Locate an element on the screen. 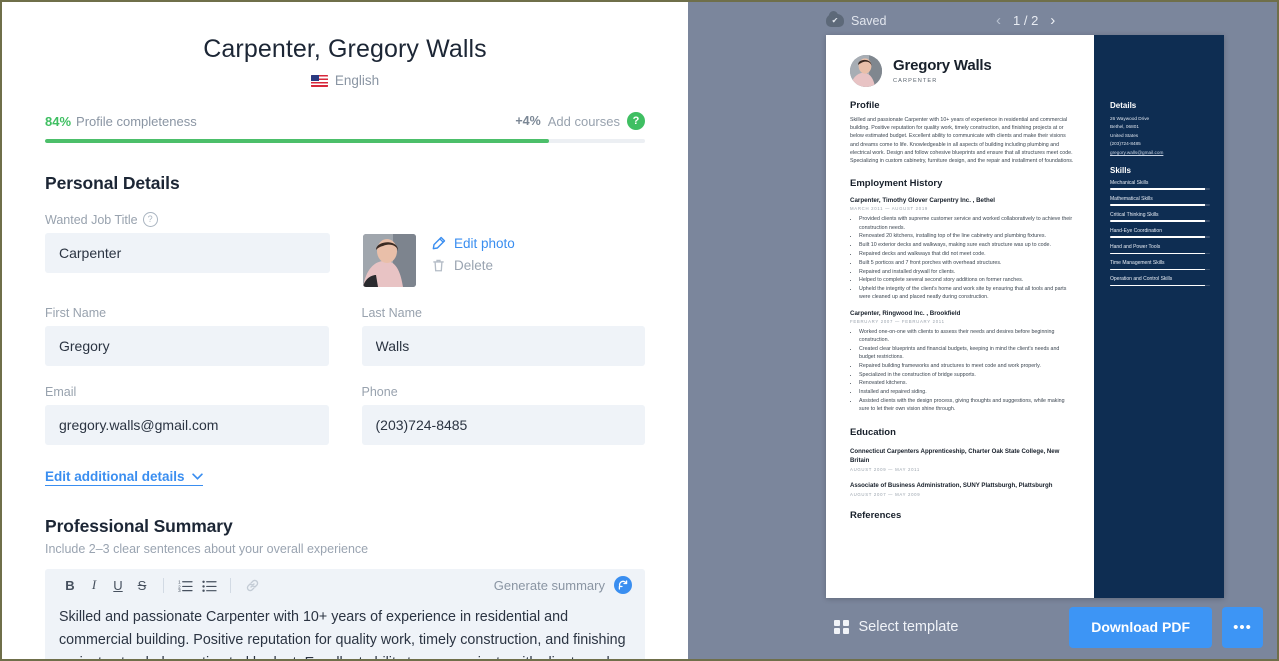  completeness-label: Profile completeness is located at coordinates (136, 121).